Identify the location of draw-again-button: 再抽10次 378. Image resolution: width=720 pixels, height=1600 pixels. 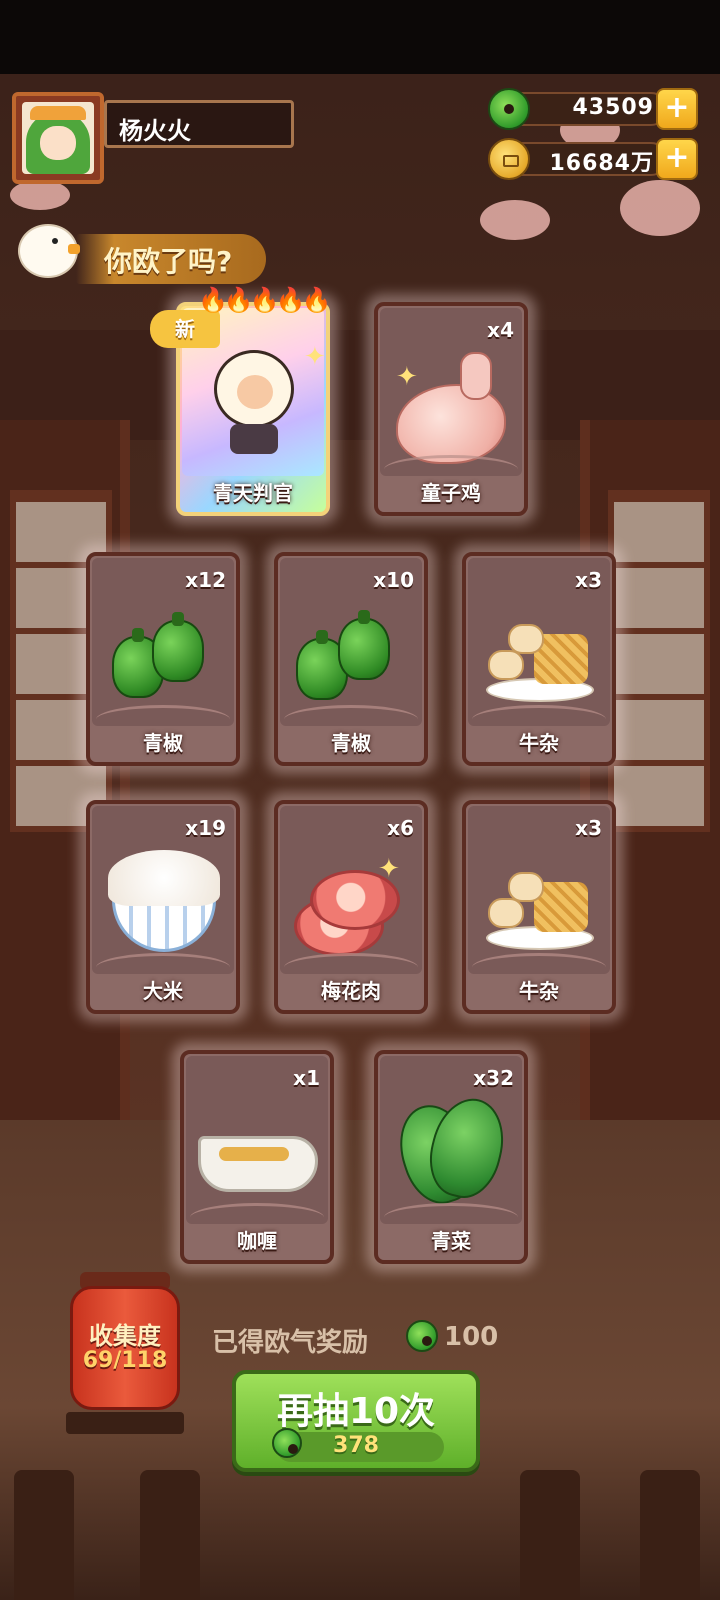
(356, 1421).